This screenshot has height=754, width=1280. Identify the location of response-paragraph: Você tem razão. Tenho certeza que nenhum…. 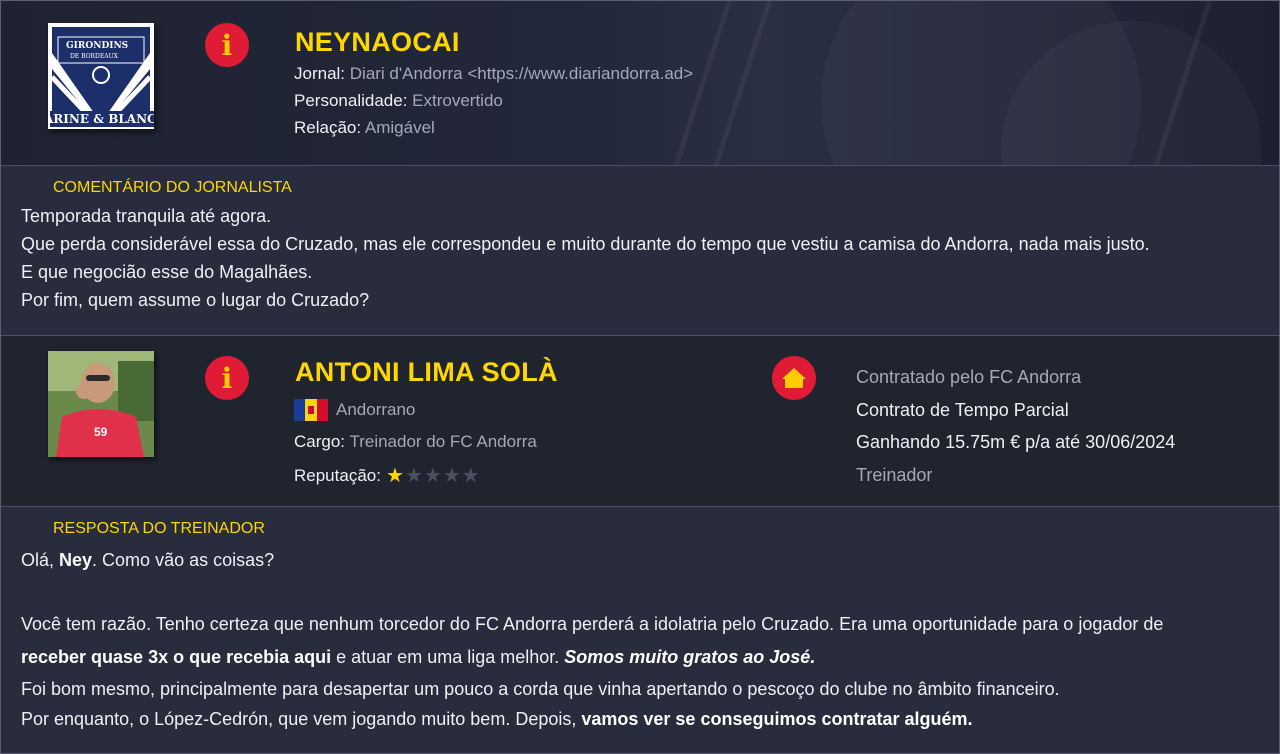
(592, 624).